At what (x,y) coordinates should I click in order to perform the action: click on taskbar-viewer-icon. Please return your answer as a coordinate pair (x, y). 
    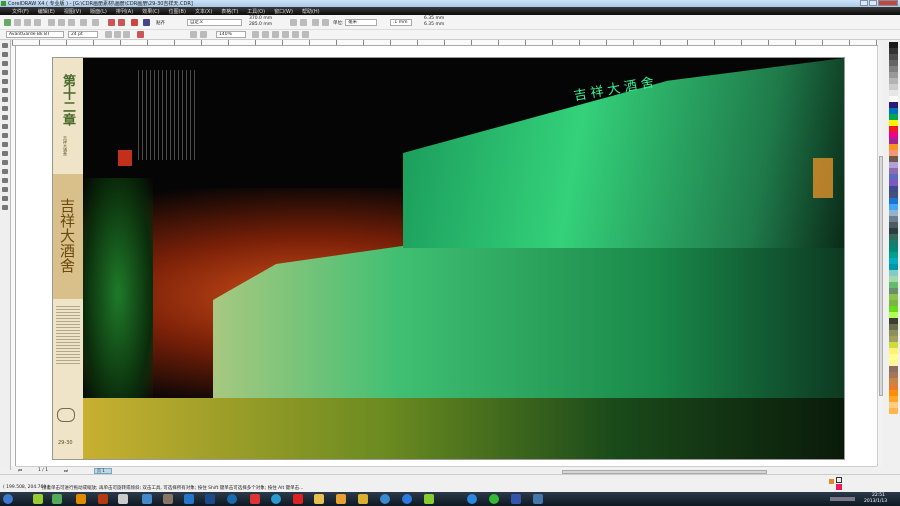
    Looking at the image, I should click on (168, 499).